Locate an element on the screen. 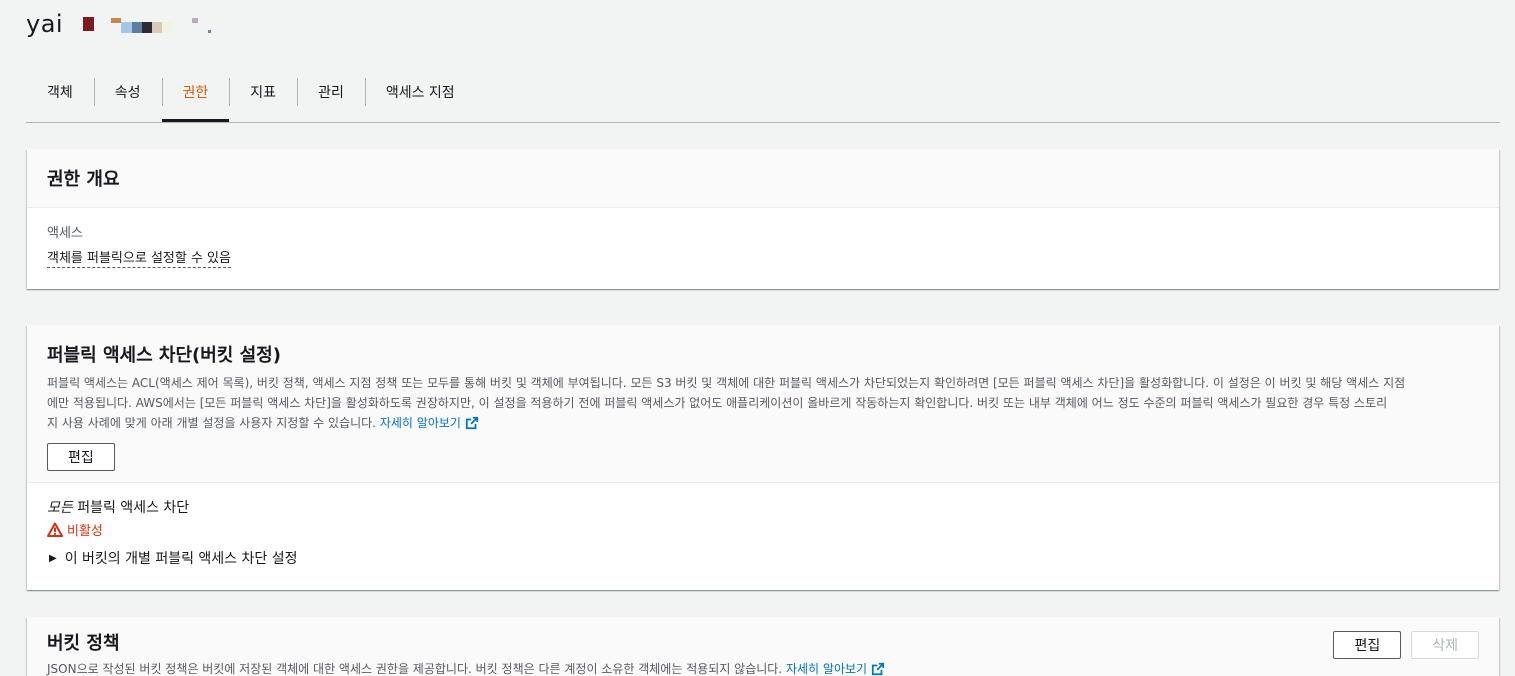  block-all-public-access-label: 모든 퍼블릭 액세스 차단 is located at coordinates (763, 507).